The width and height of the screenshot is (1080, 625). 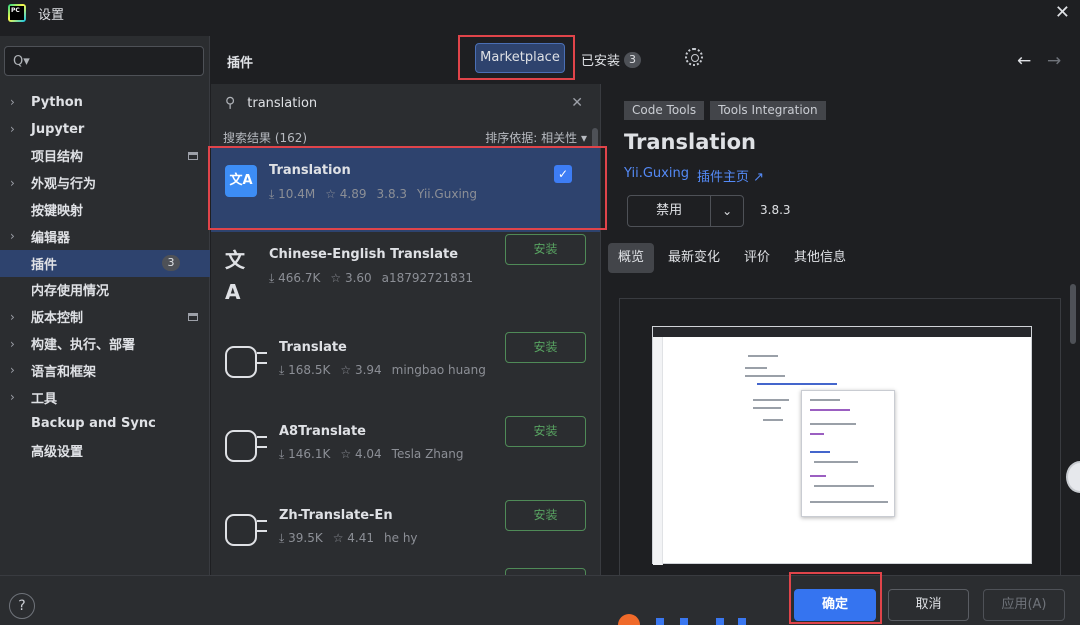 What do you see at coordinates (304, 454) in the screenshot?
I see `plugin-download-count: ⤓ 146.1K` at bounding box center [304, 454].